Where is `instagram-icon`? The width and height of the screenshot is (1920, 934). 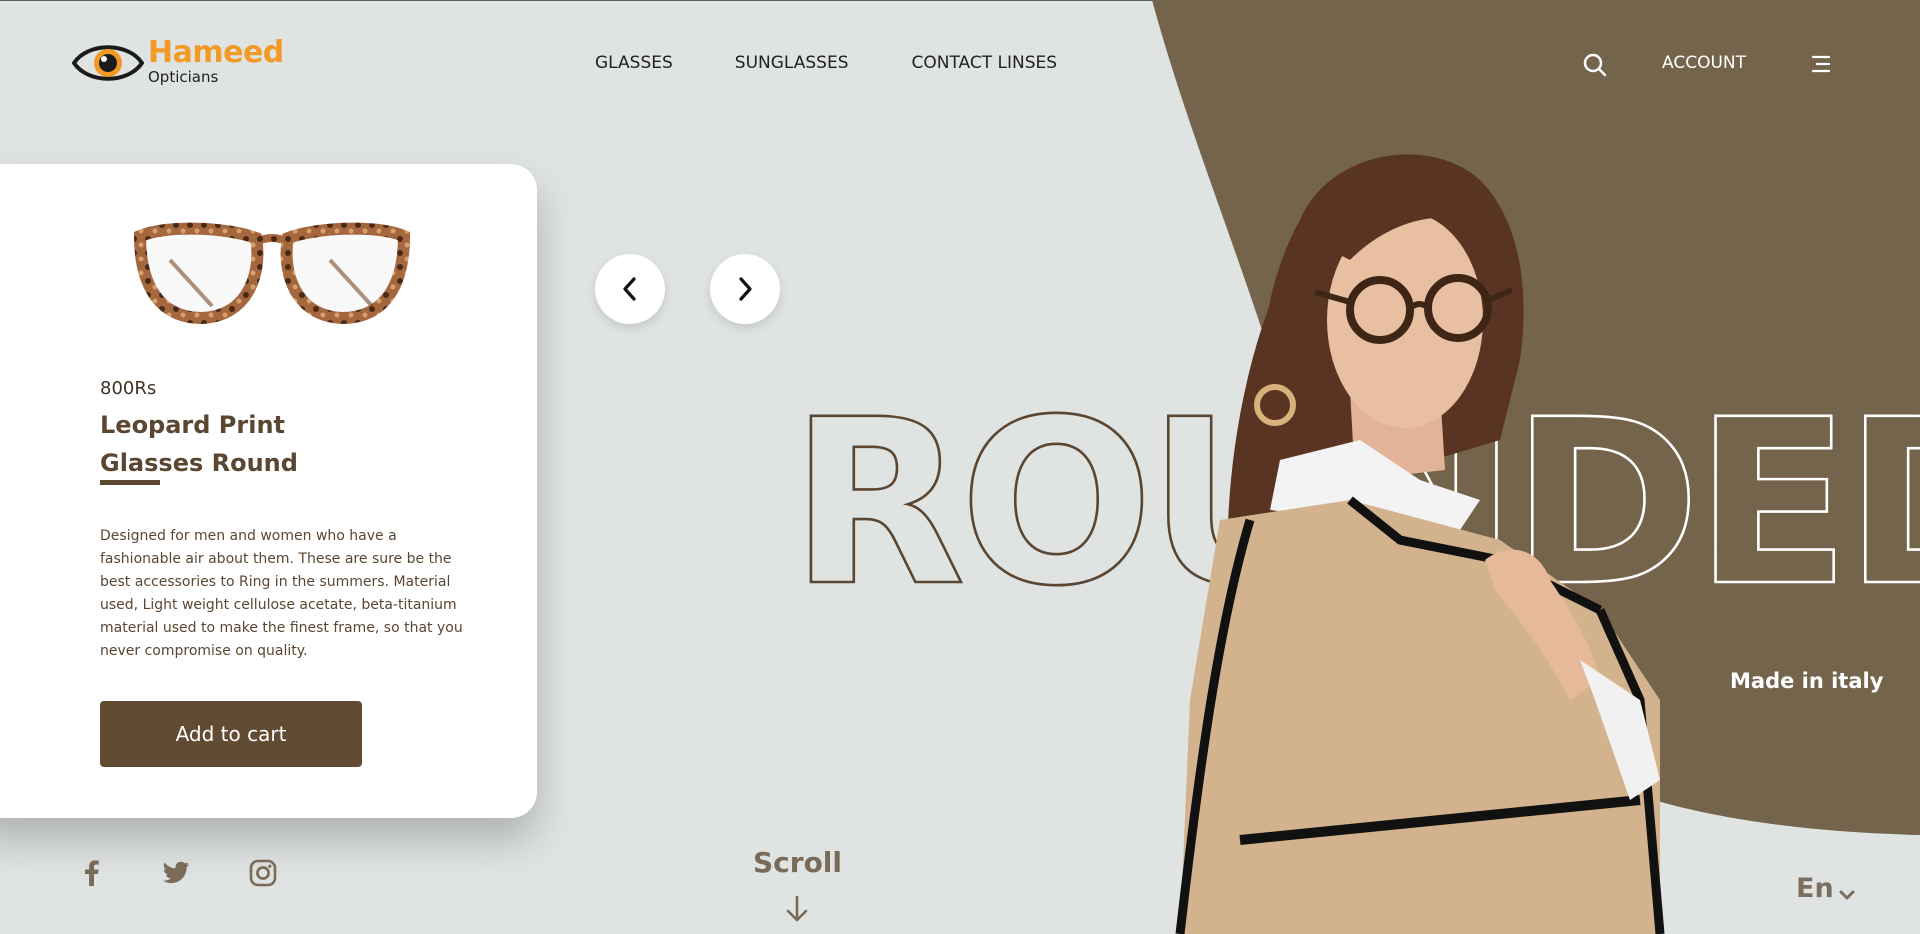 instagram-icon is located at coordinates (263, 873).